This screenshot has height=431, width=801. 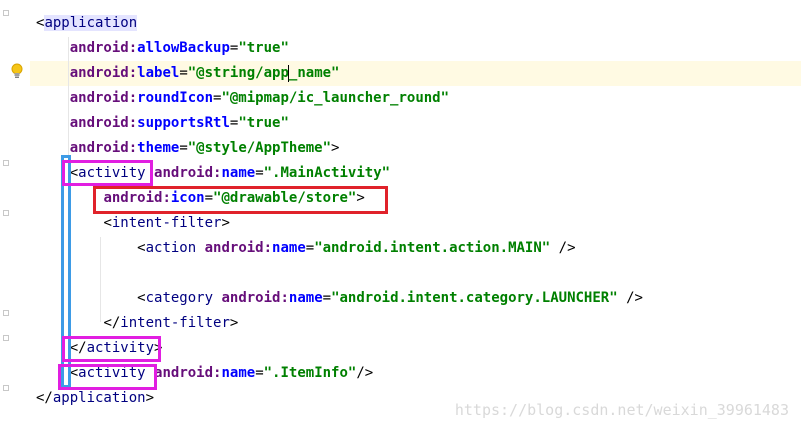 I want to click on code-token: label, so click(x=158, y=73).